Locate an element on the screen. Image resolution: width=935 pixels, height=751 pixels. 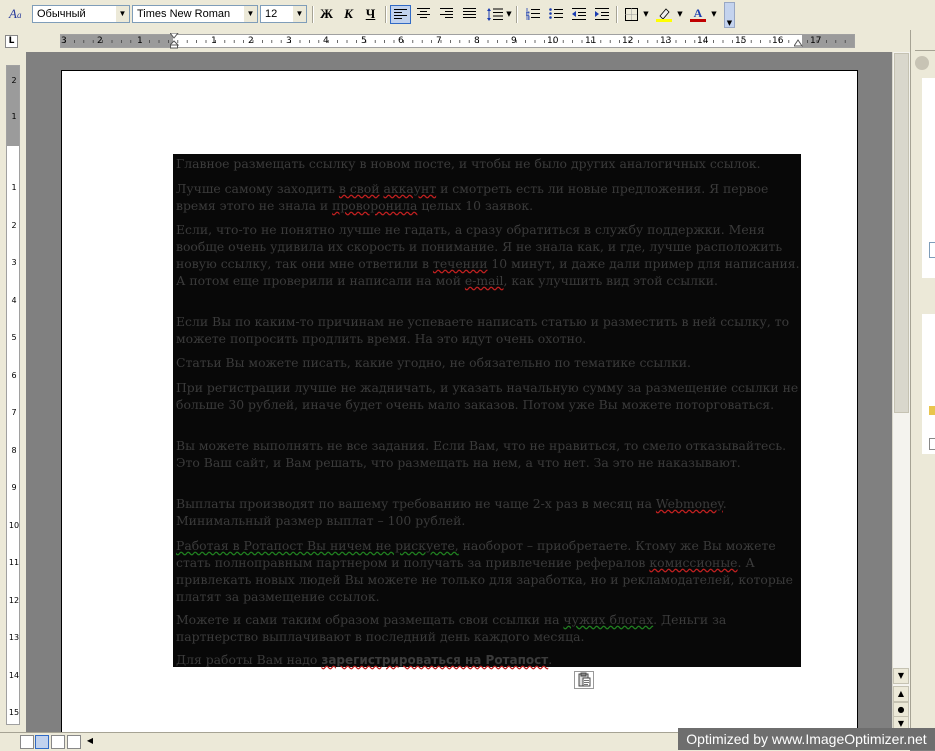
align-center-icon is located at coordinates (423, 13).